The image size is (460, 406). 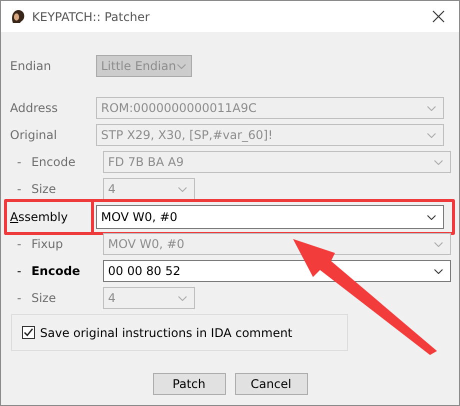 I want to click on checkbox, so click(x=28, y=332).